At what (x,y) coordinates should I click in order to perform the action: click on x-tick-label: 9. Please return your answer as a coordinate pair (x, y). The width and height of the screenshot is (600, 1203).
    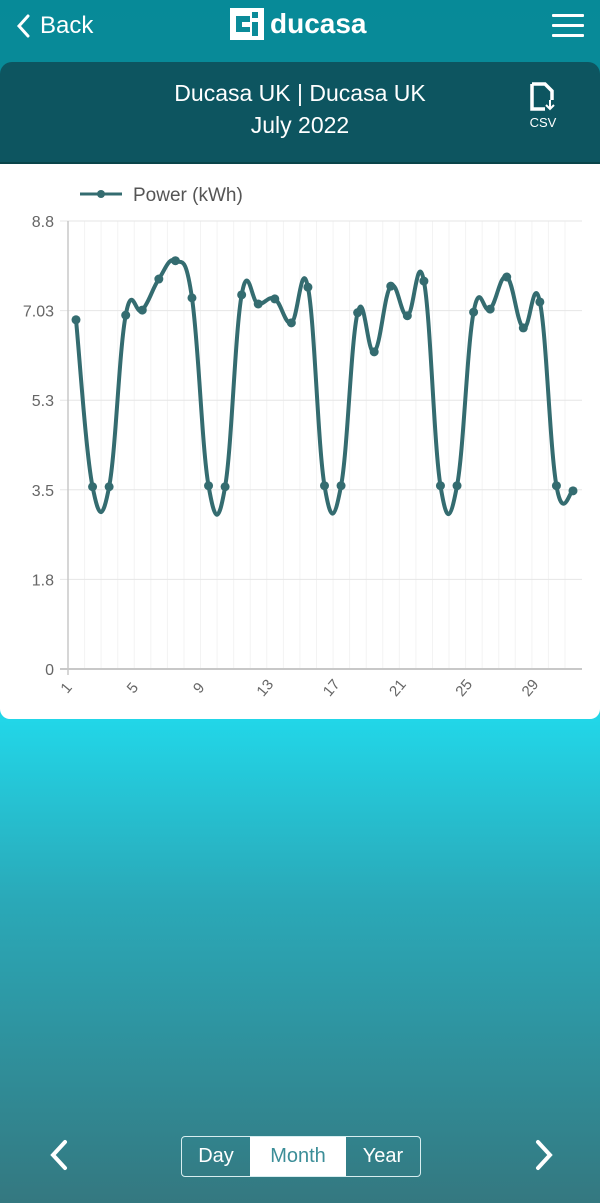
    Looking at the image, I should click on (199, 687).